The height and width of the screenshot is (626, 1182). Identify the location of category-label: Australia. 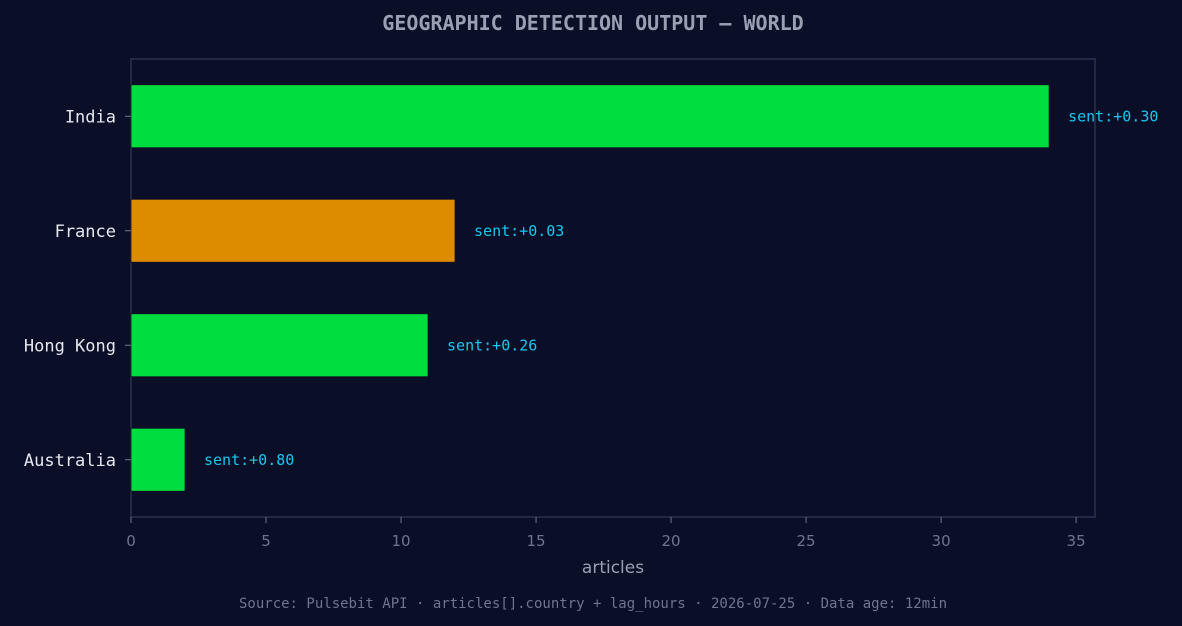
(70, 461).